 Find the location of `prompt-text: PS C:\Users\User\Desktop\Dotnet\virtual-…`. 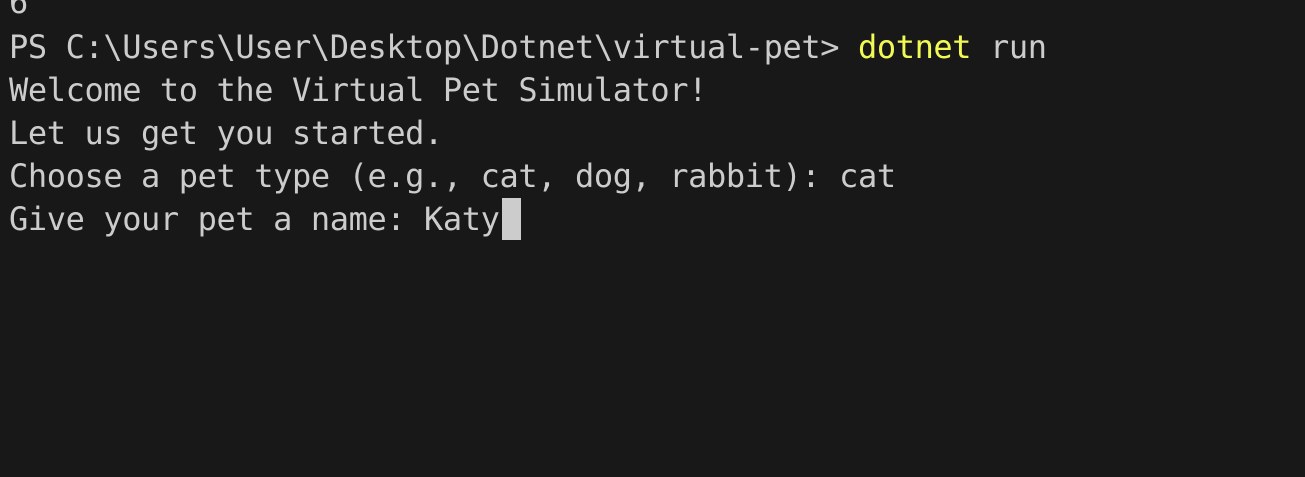

prompt-text: PS C:\Users\User\Desktop\Dotnet\virtual-… is located at coordinates (433, 47).